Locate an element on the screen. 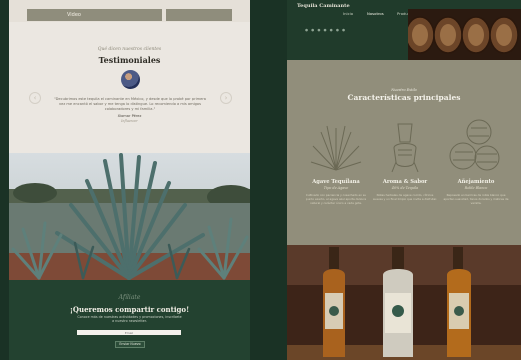 The height and width of the screenshot is (360, 521). nav-item-inicio: Inicio is located at coordinates (348, 13).